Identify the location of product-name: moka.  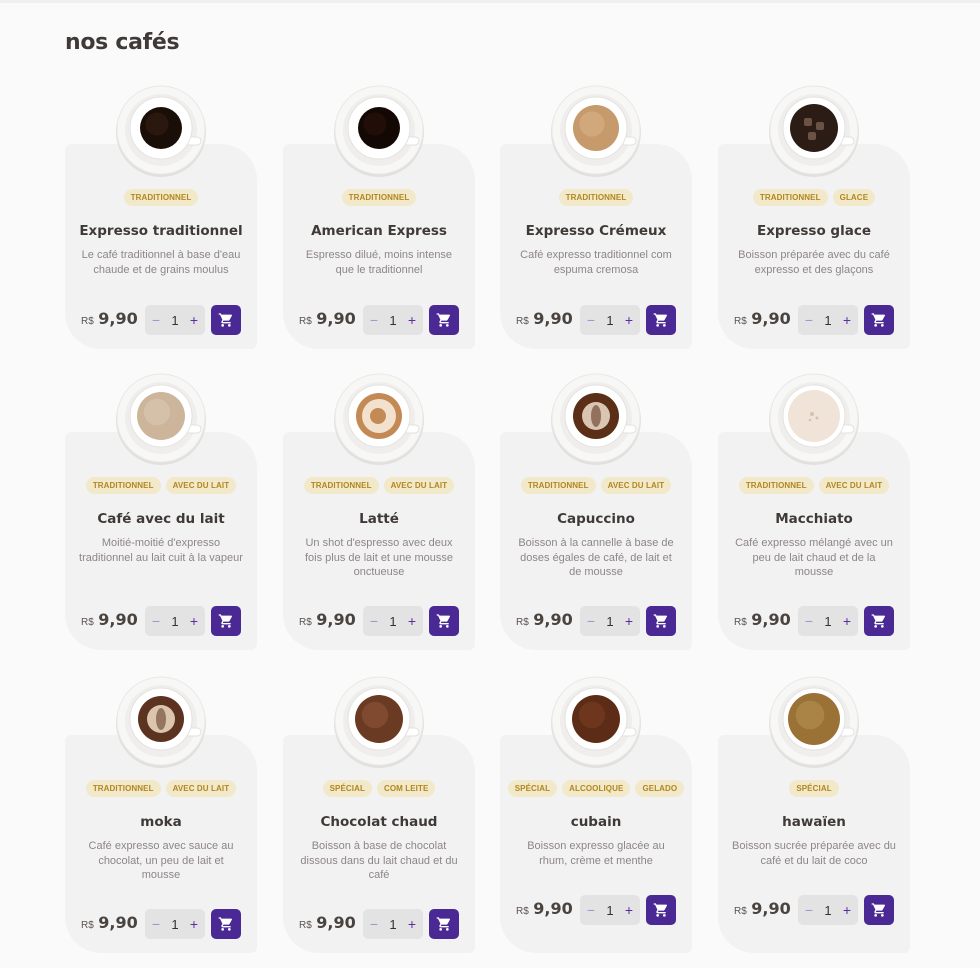
(161, 822).